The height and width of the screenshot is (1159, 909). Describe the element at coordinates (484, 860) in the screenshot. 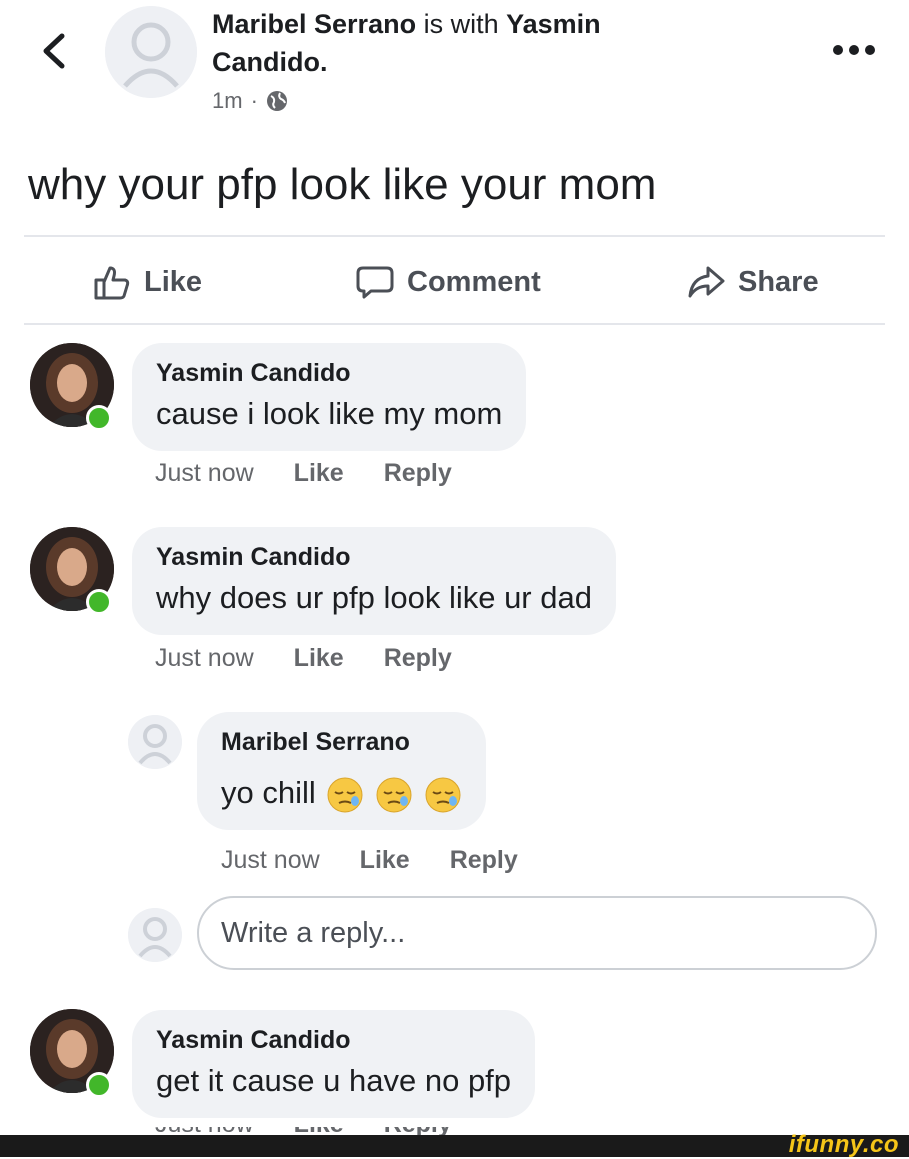

I see `reply-reply-link: Reply` at that location.